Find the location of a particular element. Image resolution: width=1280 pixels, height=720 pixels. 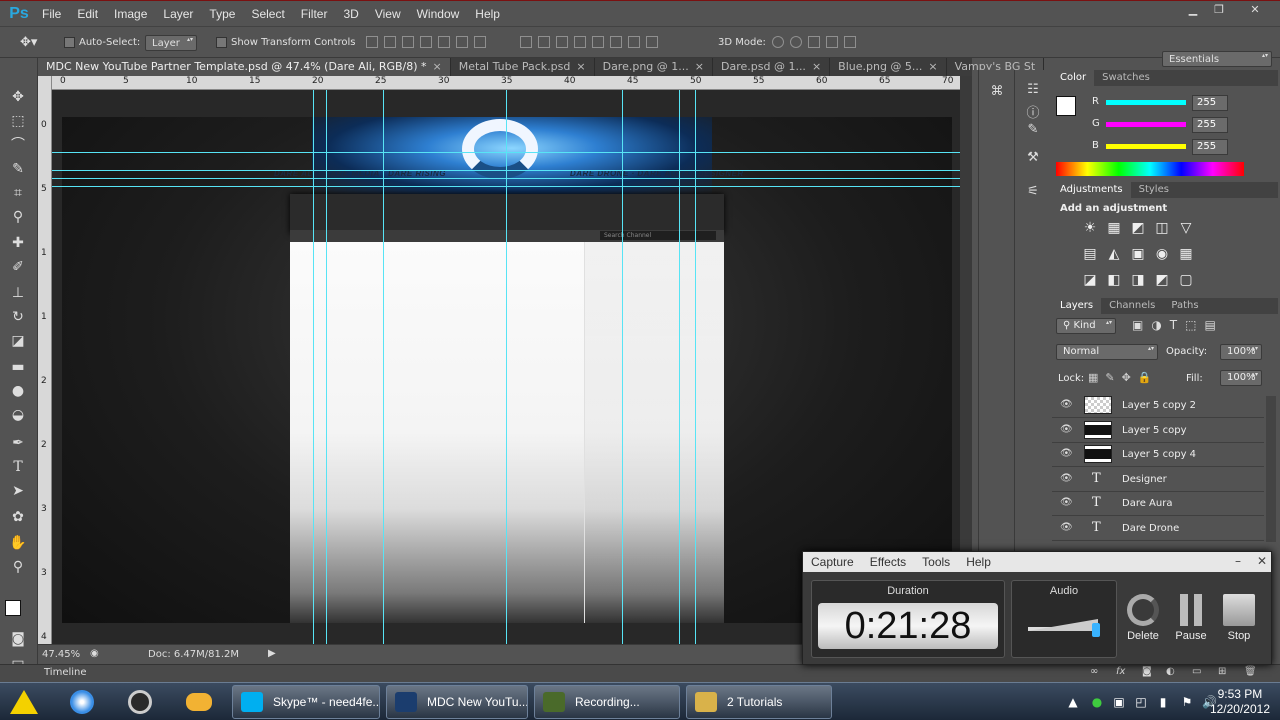

timeline-tab: Timeline is located at coordinates (65, 672).